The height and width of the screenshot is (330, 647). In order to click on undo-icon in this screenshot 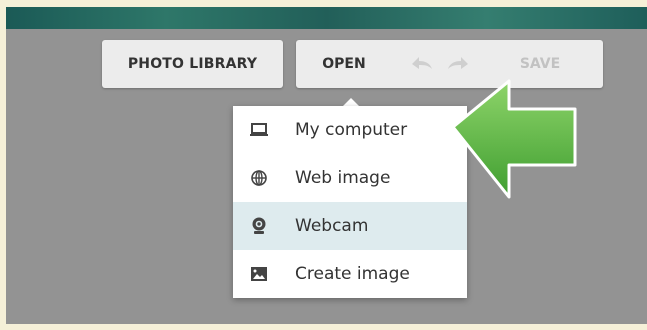, I will do `click(422, 64)`.